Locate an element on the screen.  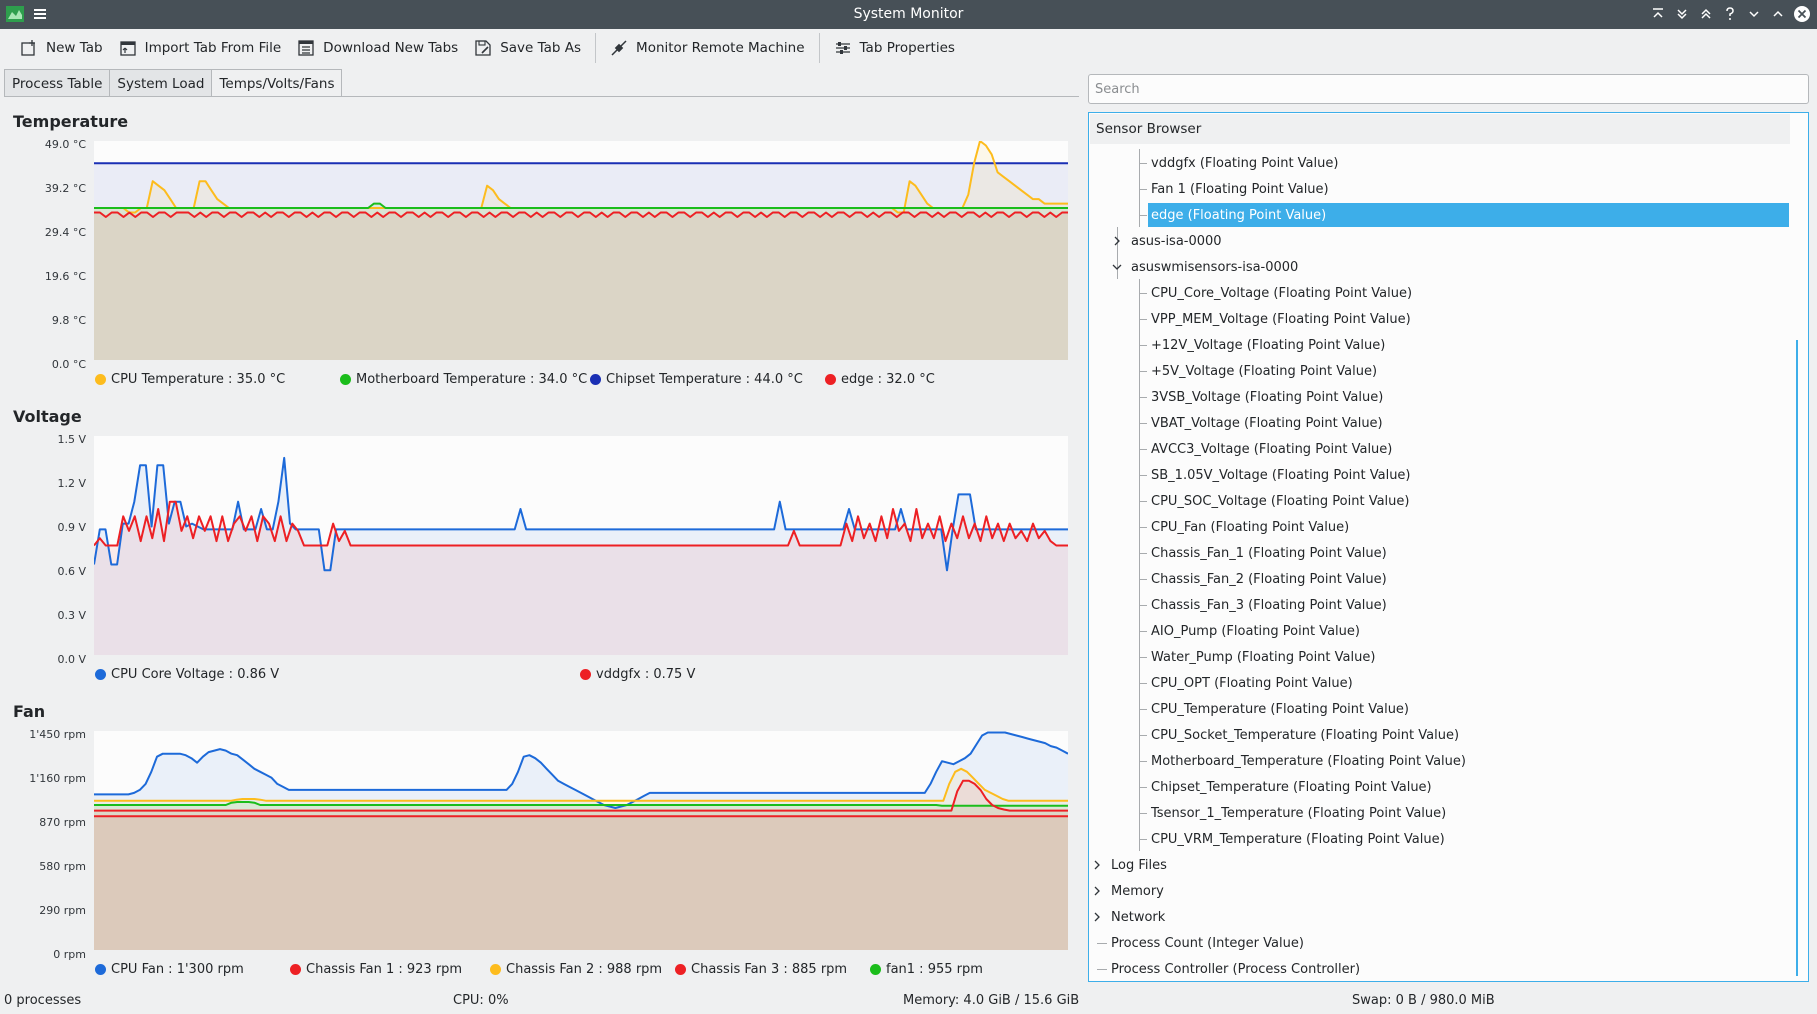
tree-item: 3VSB_Voltage (Floating Point Value) is located at coordinates (1265, 397).